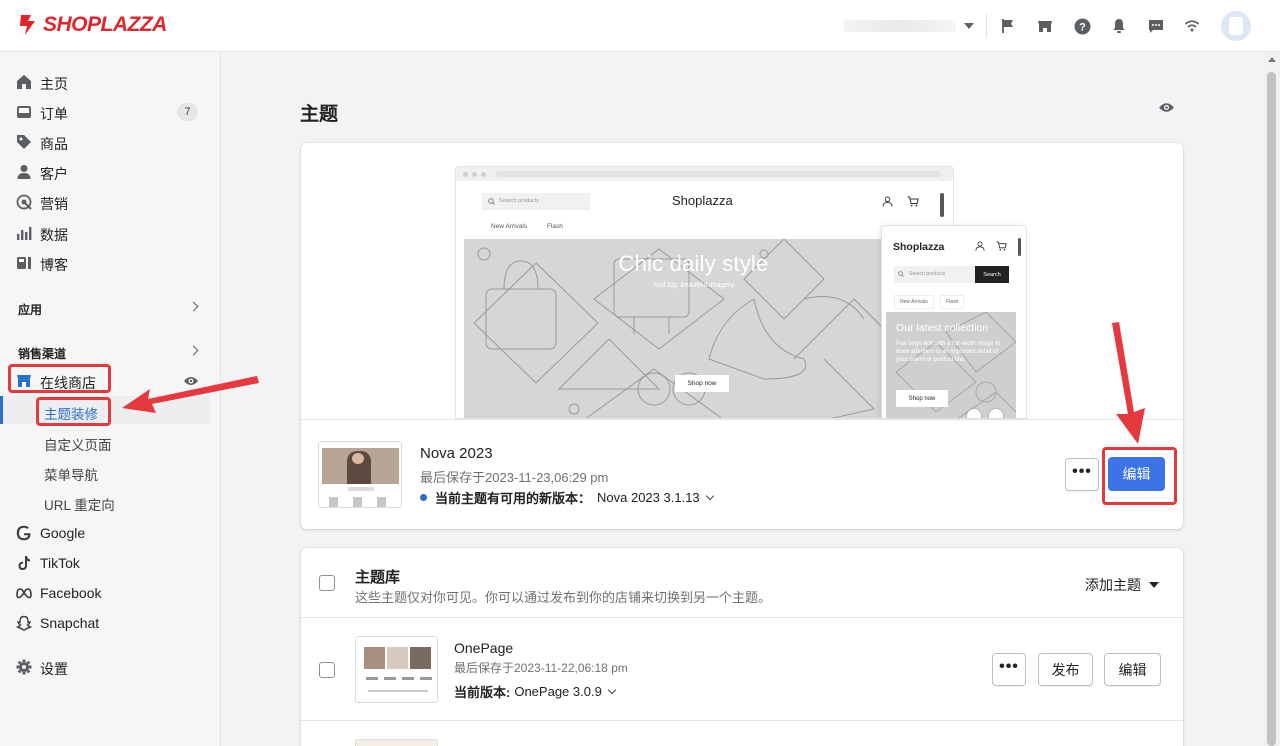 The height and width of the screenshot is (746, 1280). What do you see at coordinates (640, 26) in the screenshot?
I see `top-bar: SHOPLAZZA ?` at bounding box center [640, 26].